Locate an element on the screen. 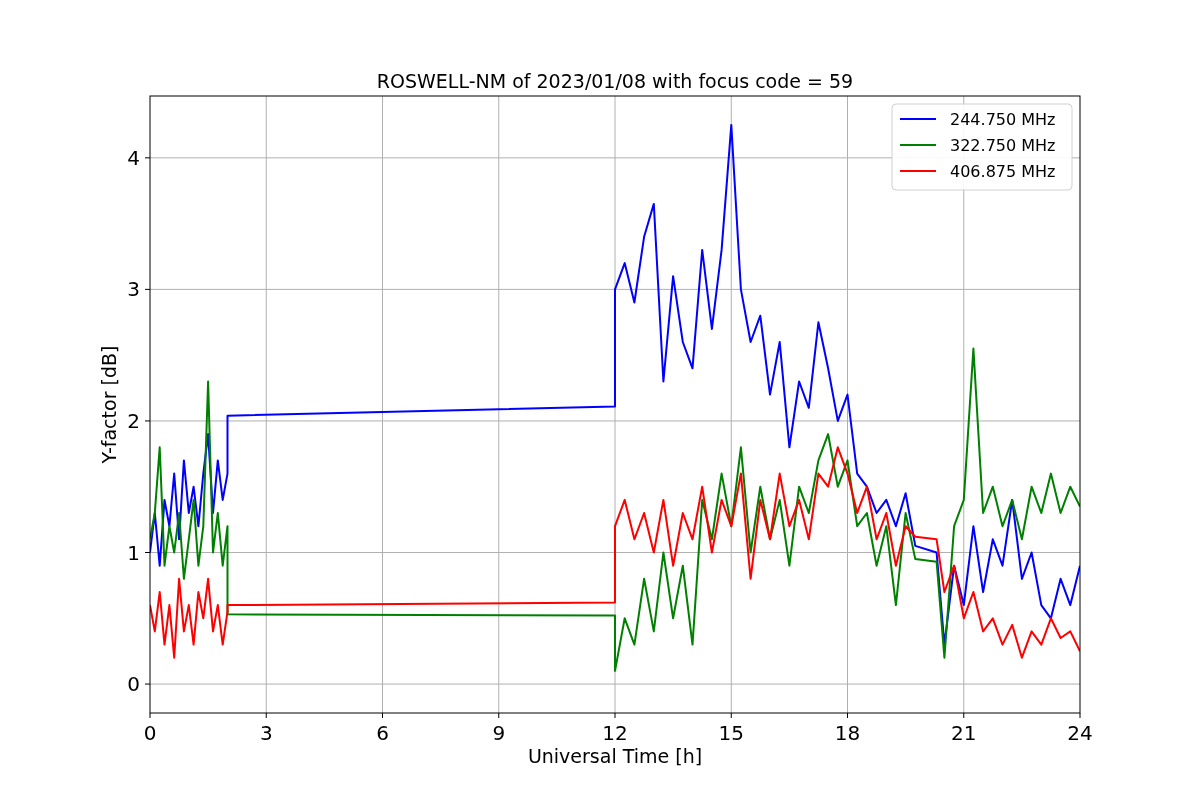 The height and width of the screenshot is (800, 1200). chart-title: ROSWELL-NM of 2023/01/08 with focus code = 59 is located at coordinates (615, 81).